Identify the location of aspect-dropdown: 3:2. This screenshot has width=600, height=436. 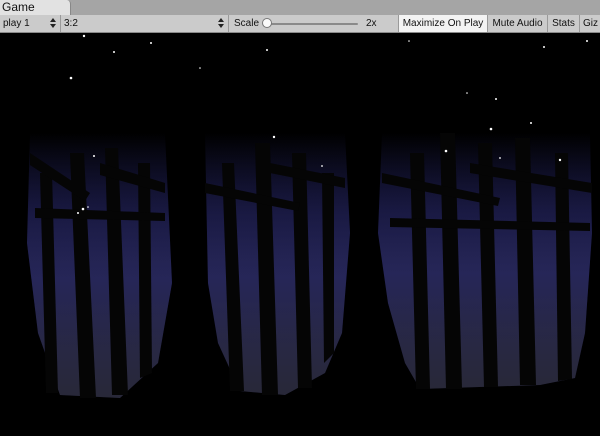
(145, 23).